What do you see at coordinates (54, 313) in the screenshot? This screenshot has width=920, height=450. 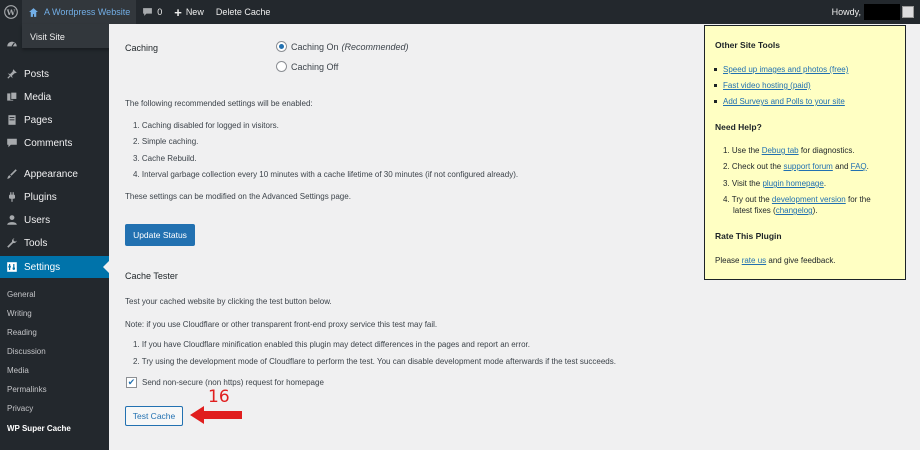 I see `submenu-writing: Writing` at bounding box center [54, 313].